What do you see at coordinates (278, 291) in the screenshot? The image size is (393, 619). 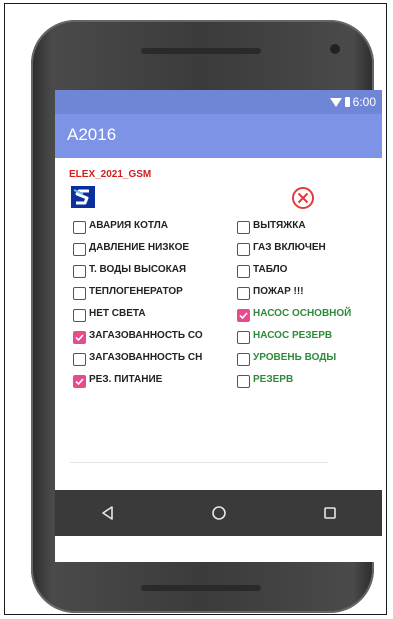 I see `alarm-label: ПОЖАР !!!` at bounding box center [278, 291].